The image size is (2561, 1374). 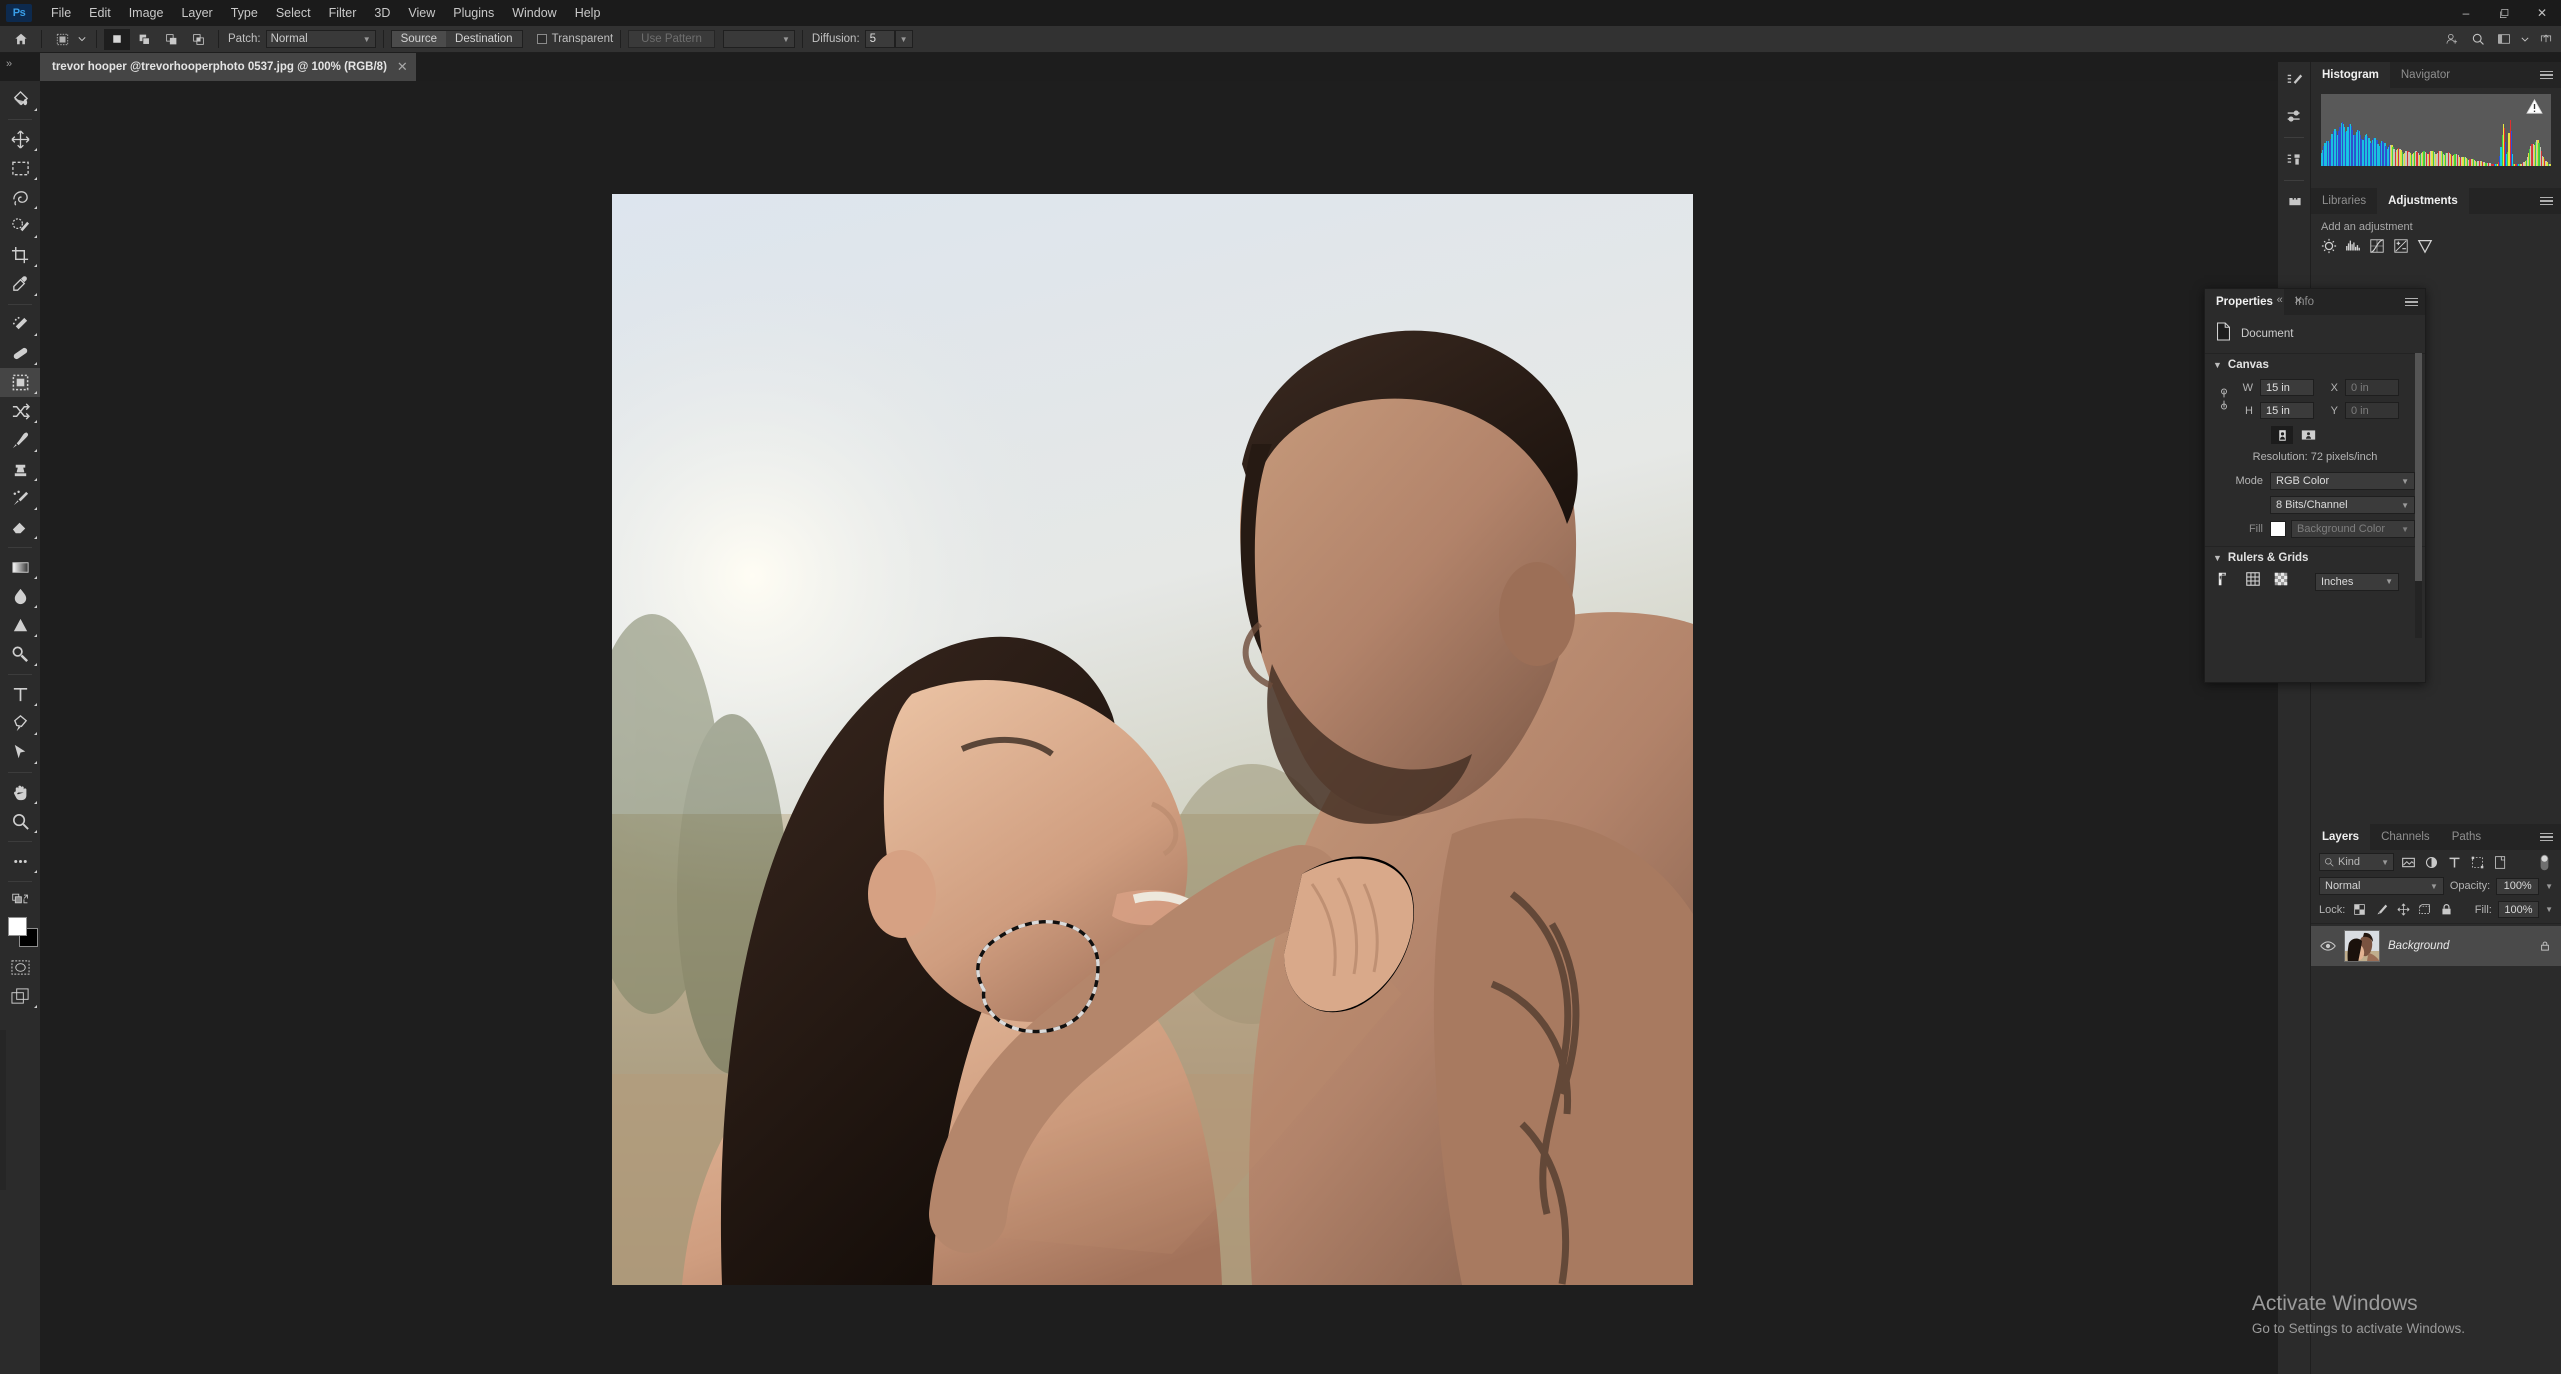 I want to click on collapse-panels-icon: », so click(x=9, y=64).